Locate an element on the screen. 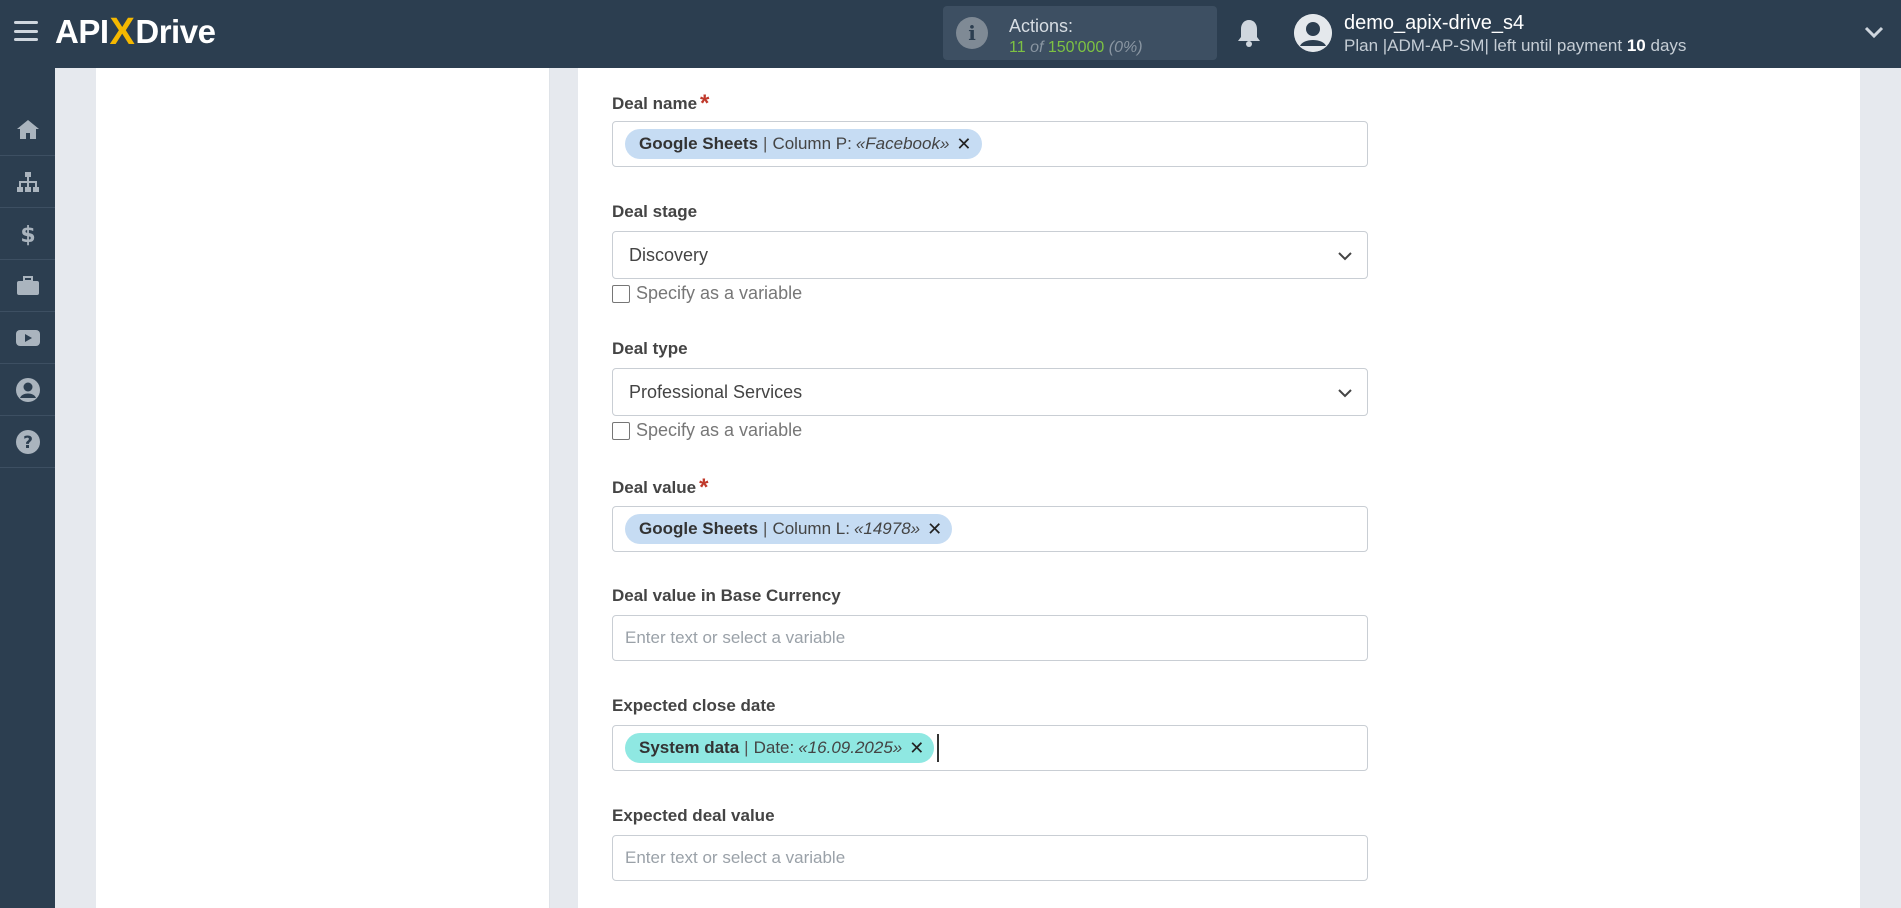 The image size is (1901, 908). briefcase-icon is located at coordinates (27, 285).